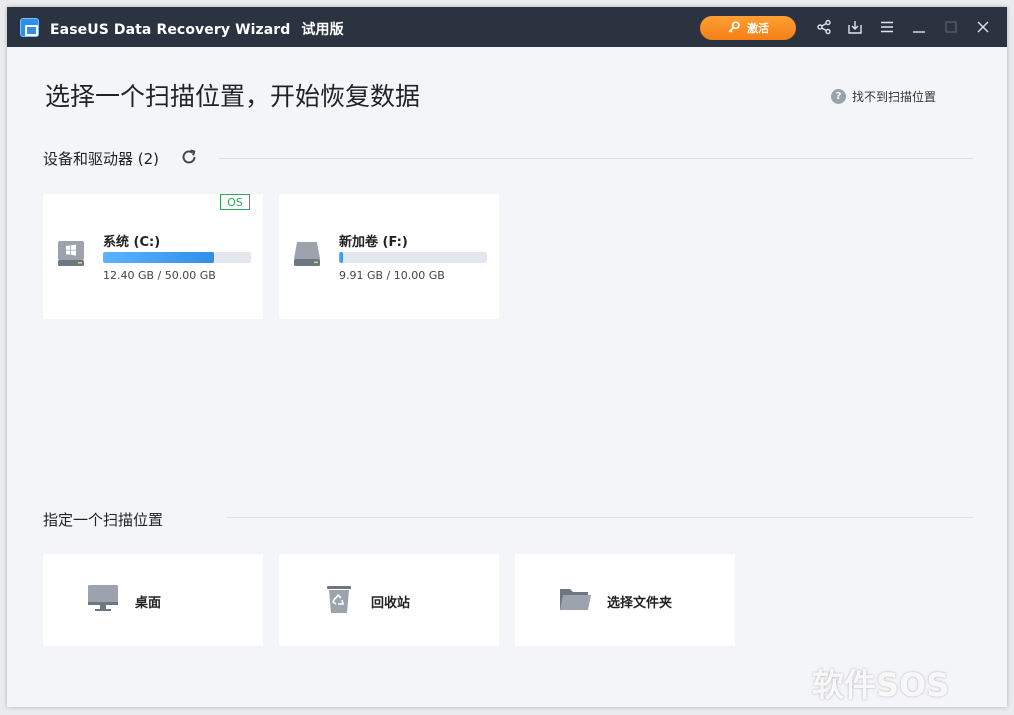  I want to click on window-title: EaseUS Data Recovery Wizard 试用版, so click(197, 29).